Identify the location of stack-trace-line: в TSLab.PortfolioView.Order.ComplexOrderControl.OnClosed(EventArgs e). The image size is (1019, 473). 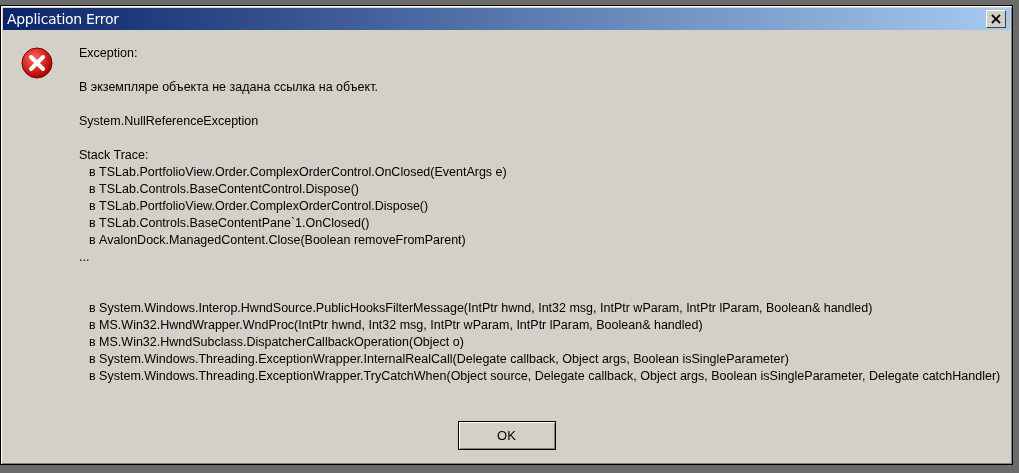
(298, 172).